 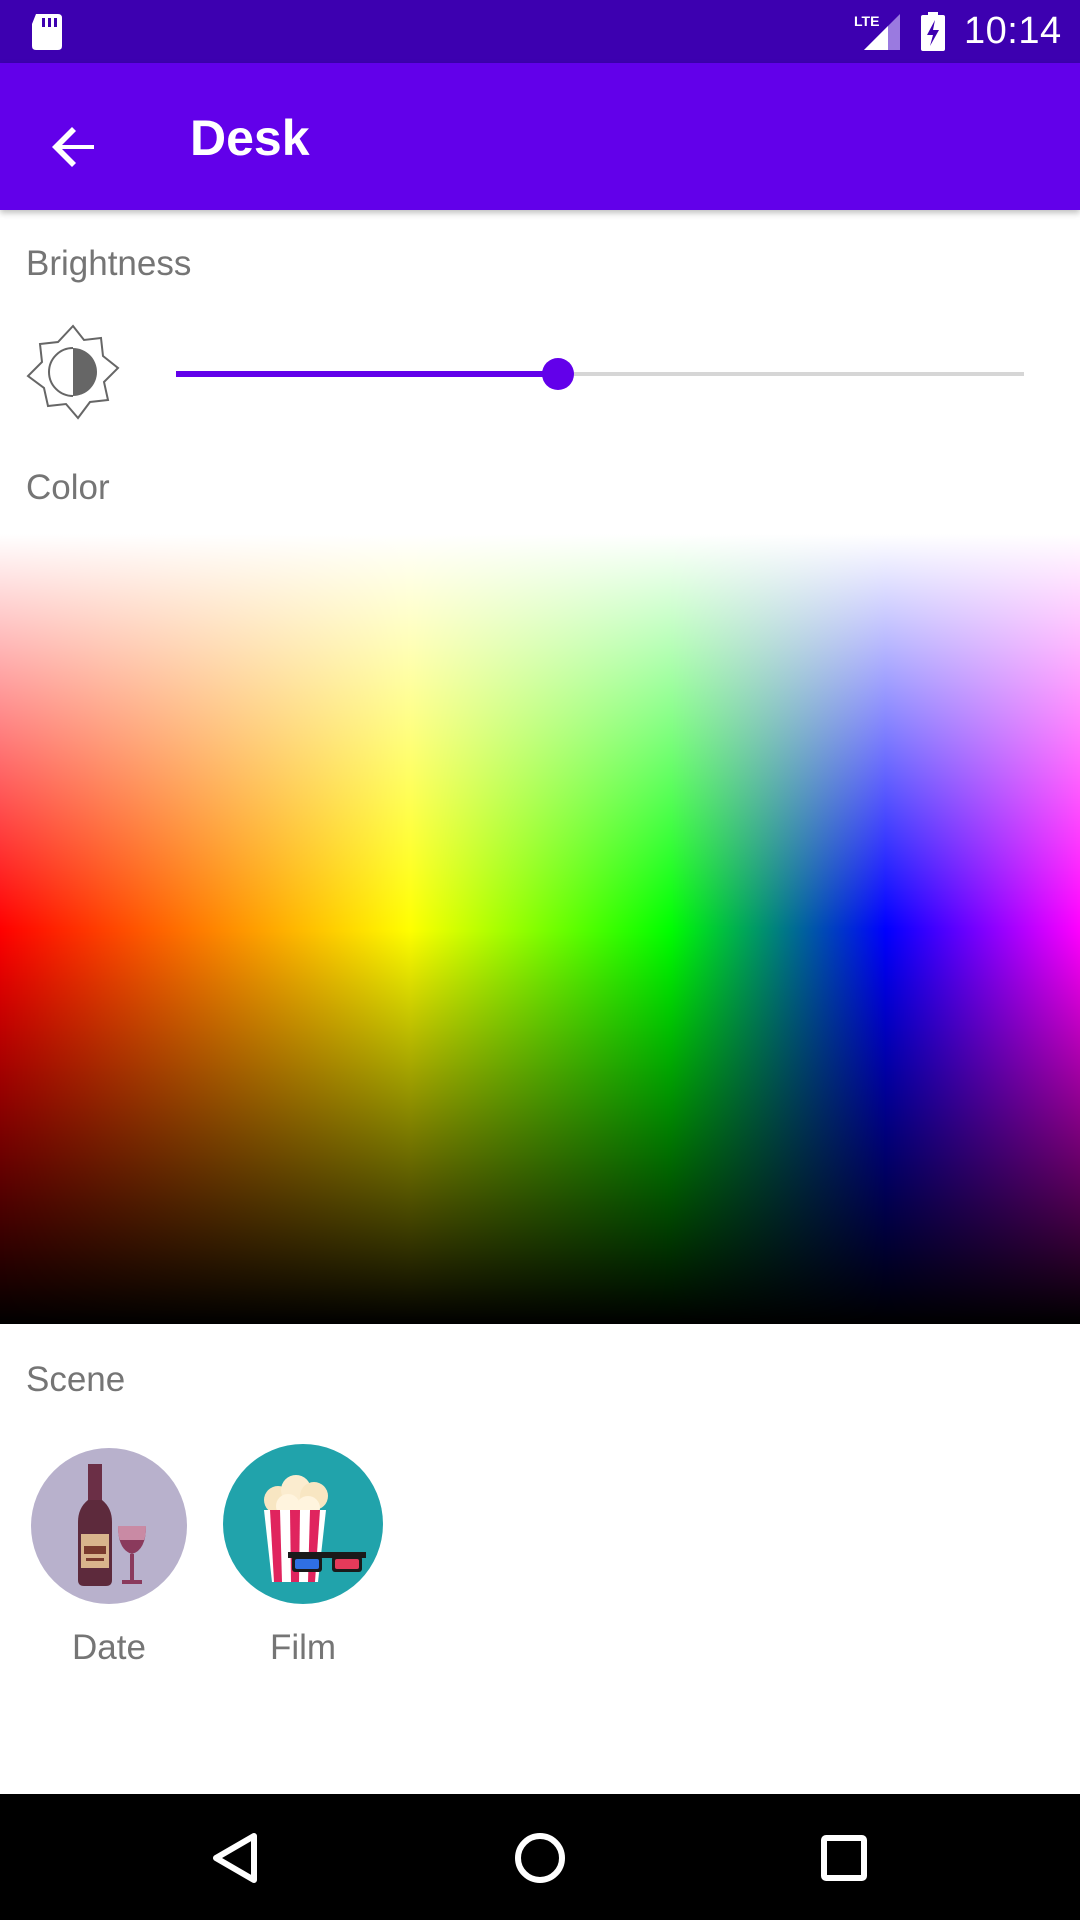 What do you see at coordinates (540, 31) in the screenshot?
I see `status-bar: LTE 10:14` at bounding box center [540, 31].